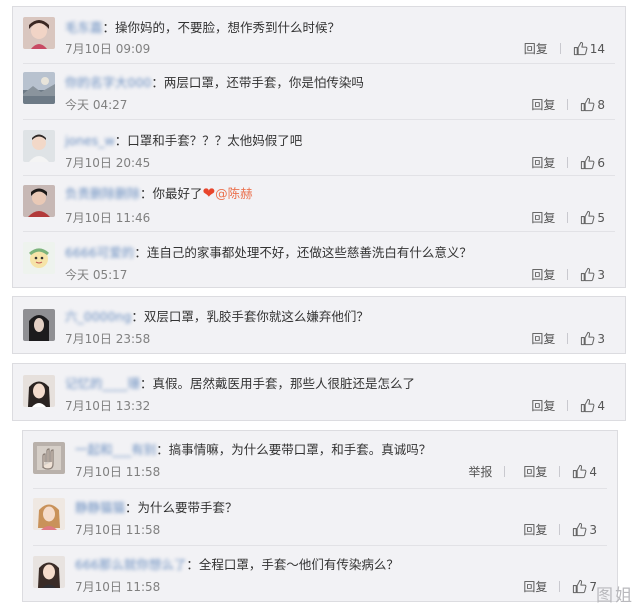 The width and height of the screenshot is (640, 610). What do you see at coordinates (159, 193) in the screenshot?
I see `comment-text: 负责删除删除：你最好了❤@陈赫` at bounding box center [159, 193].